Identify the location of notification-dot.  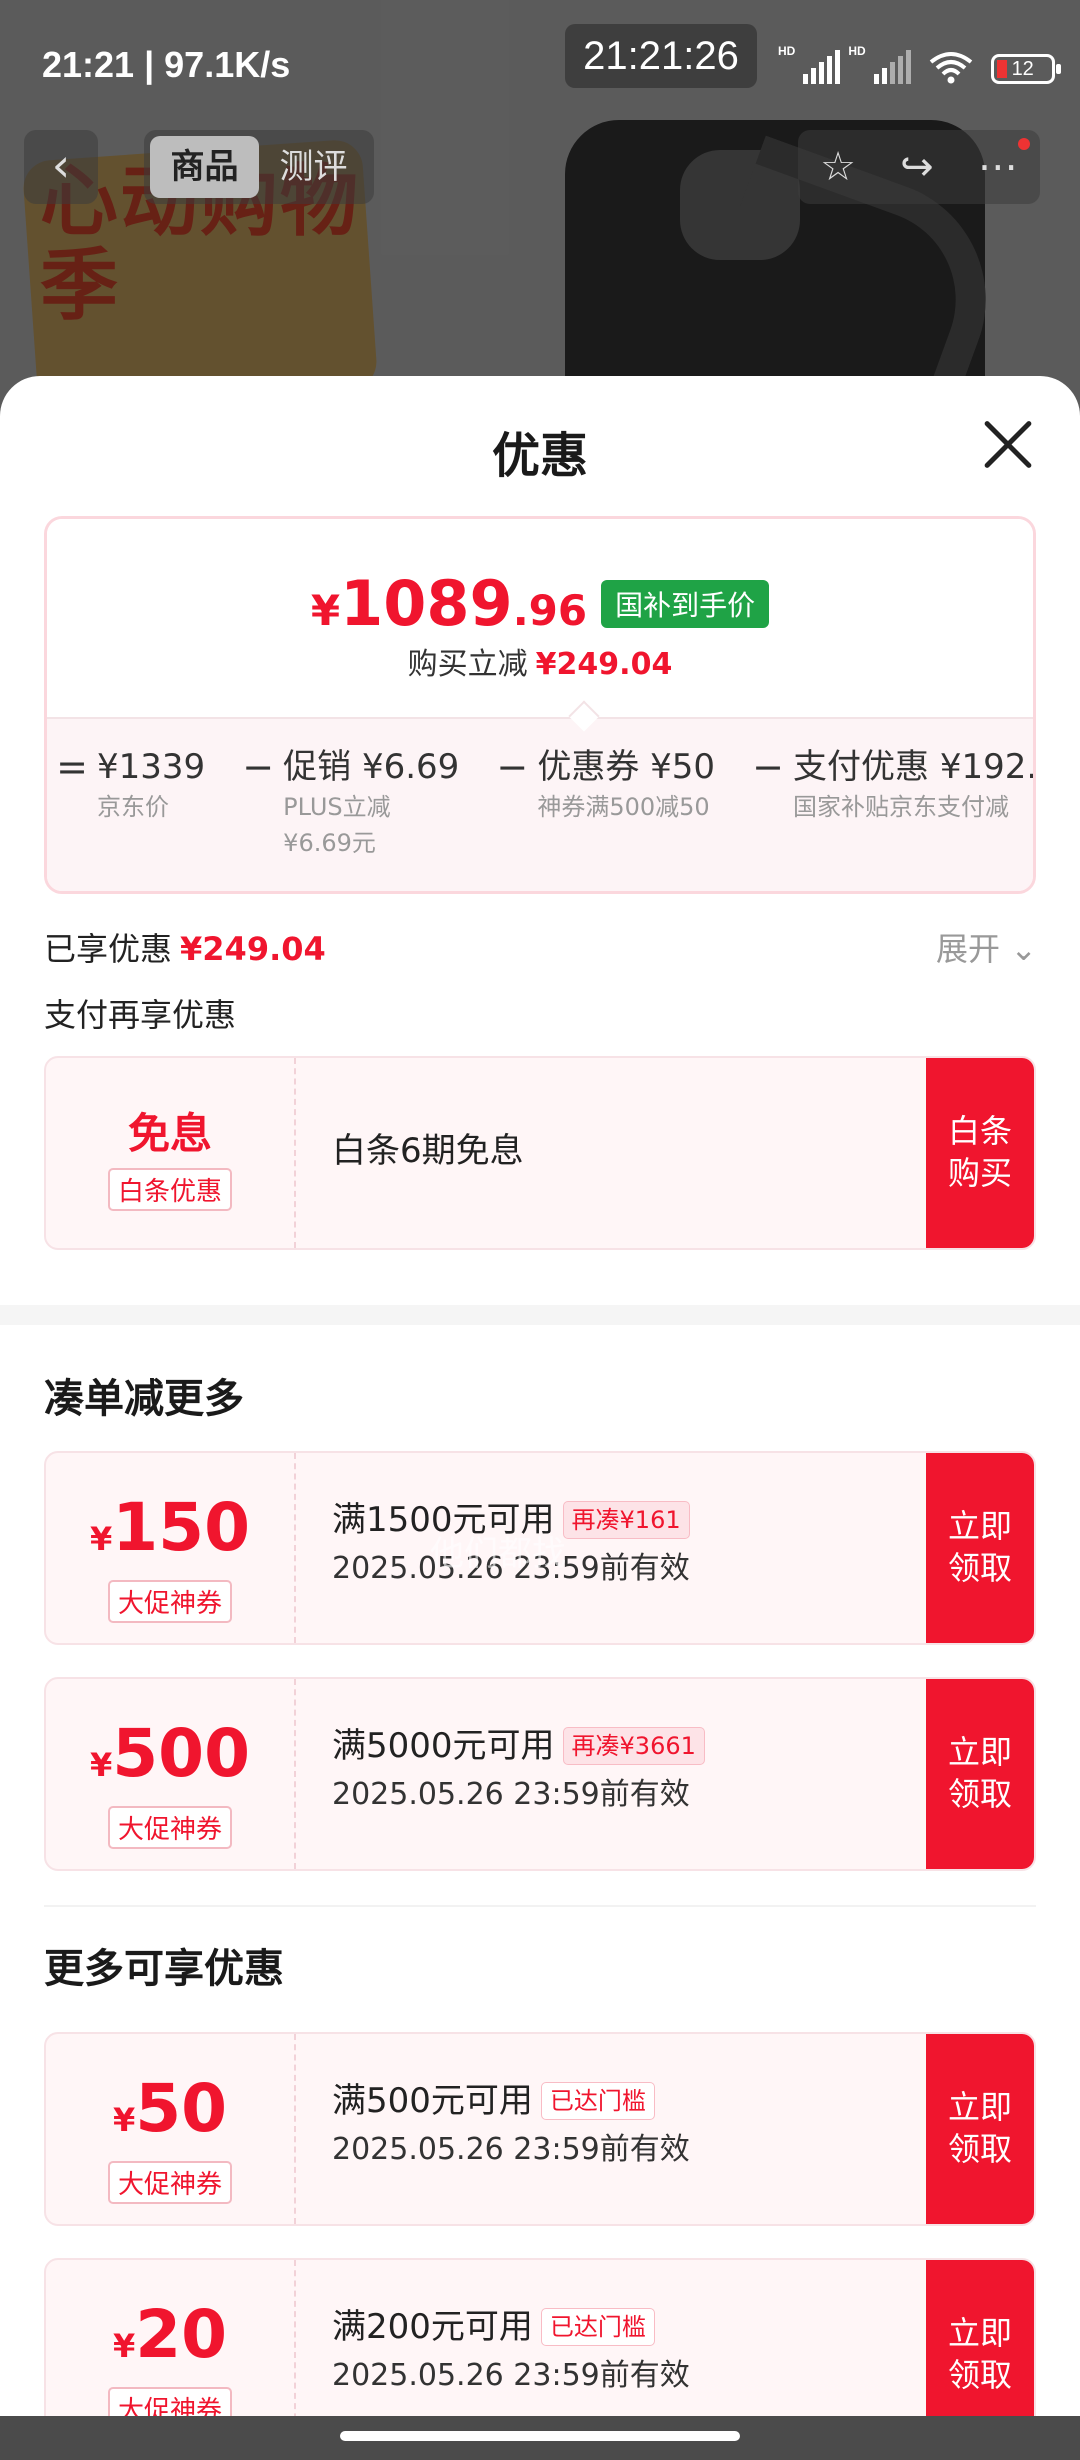
(1024, 144).